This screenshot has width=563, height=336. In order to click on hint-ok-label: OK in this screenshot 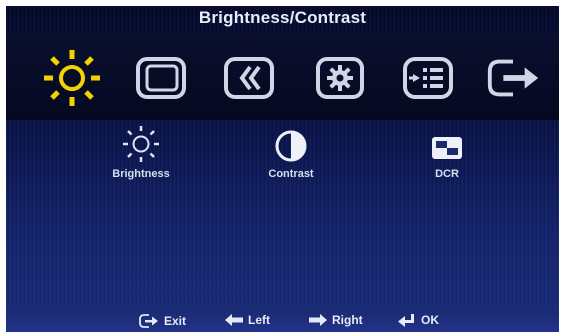, I will do `click(430, 320)`.